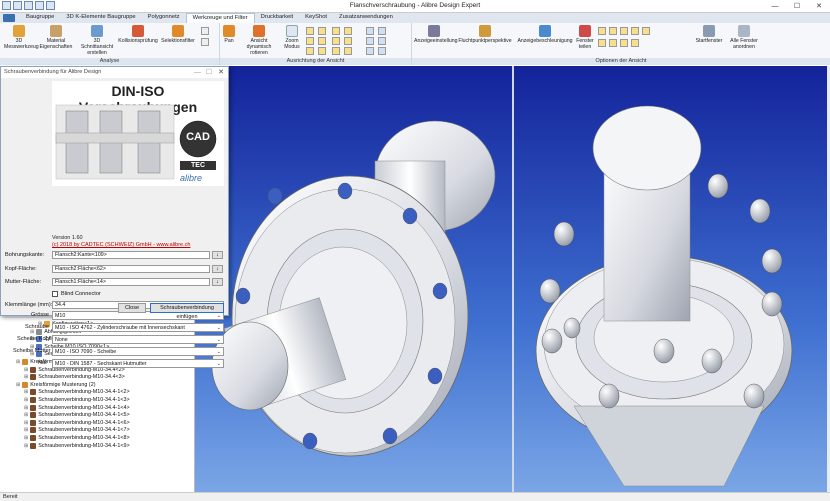 The image size is (830, 501). Describe the element at coordinates (37, 327) in the screenshot. I see `schraube-label: Schraube` at that location.